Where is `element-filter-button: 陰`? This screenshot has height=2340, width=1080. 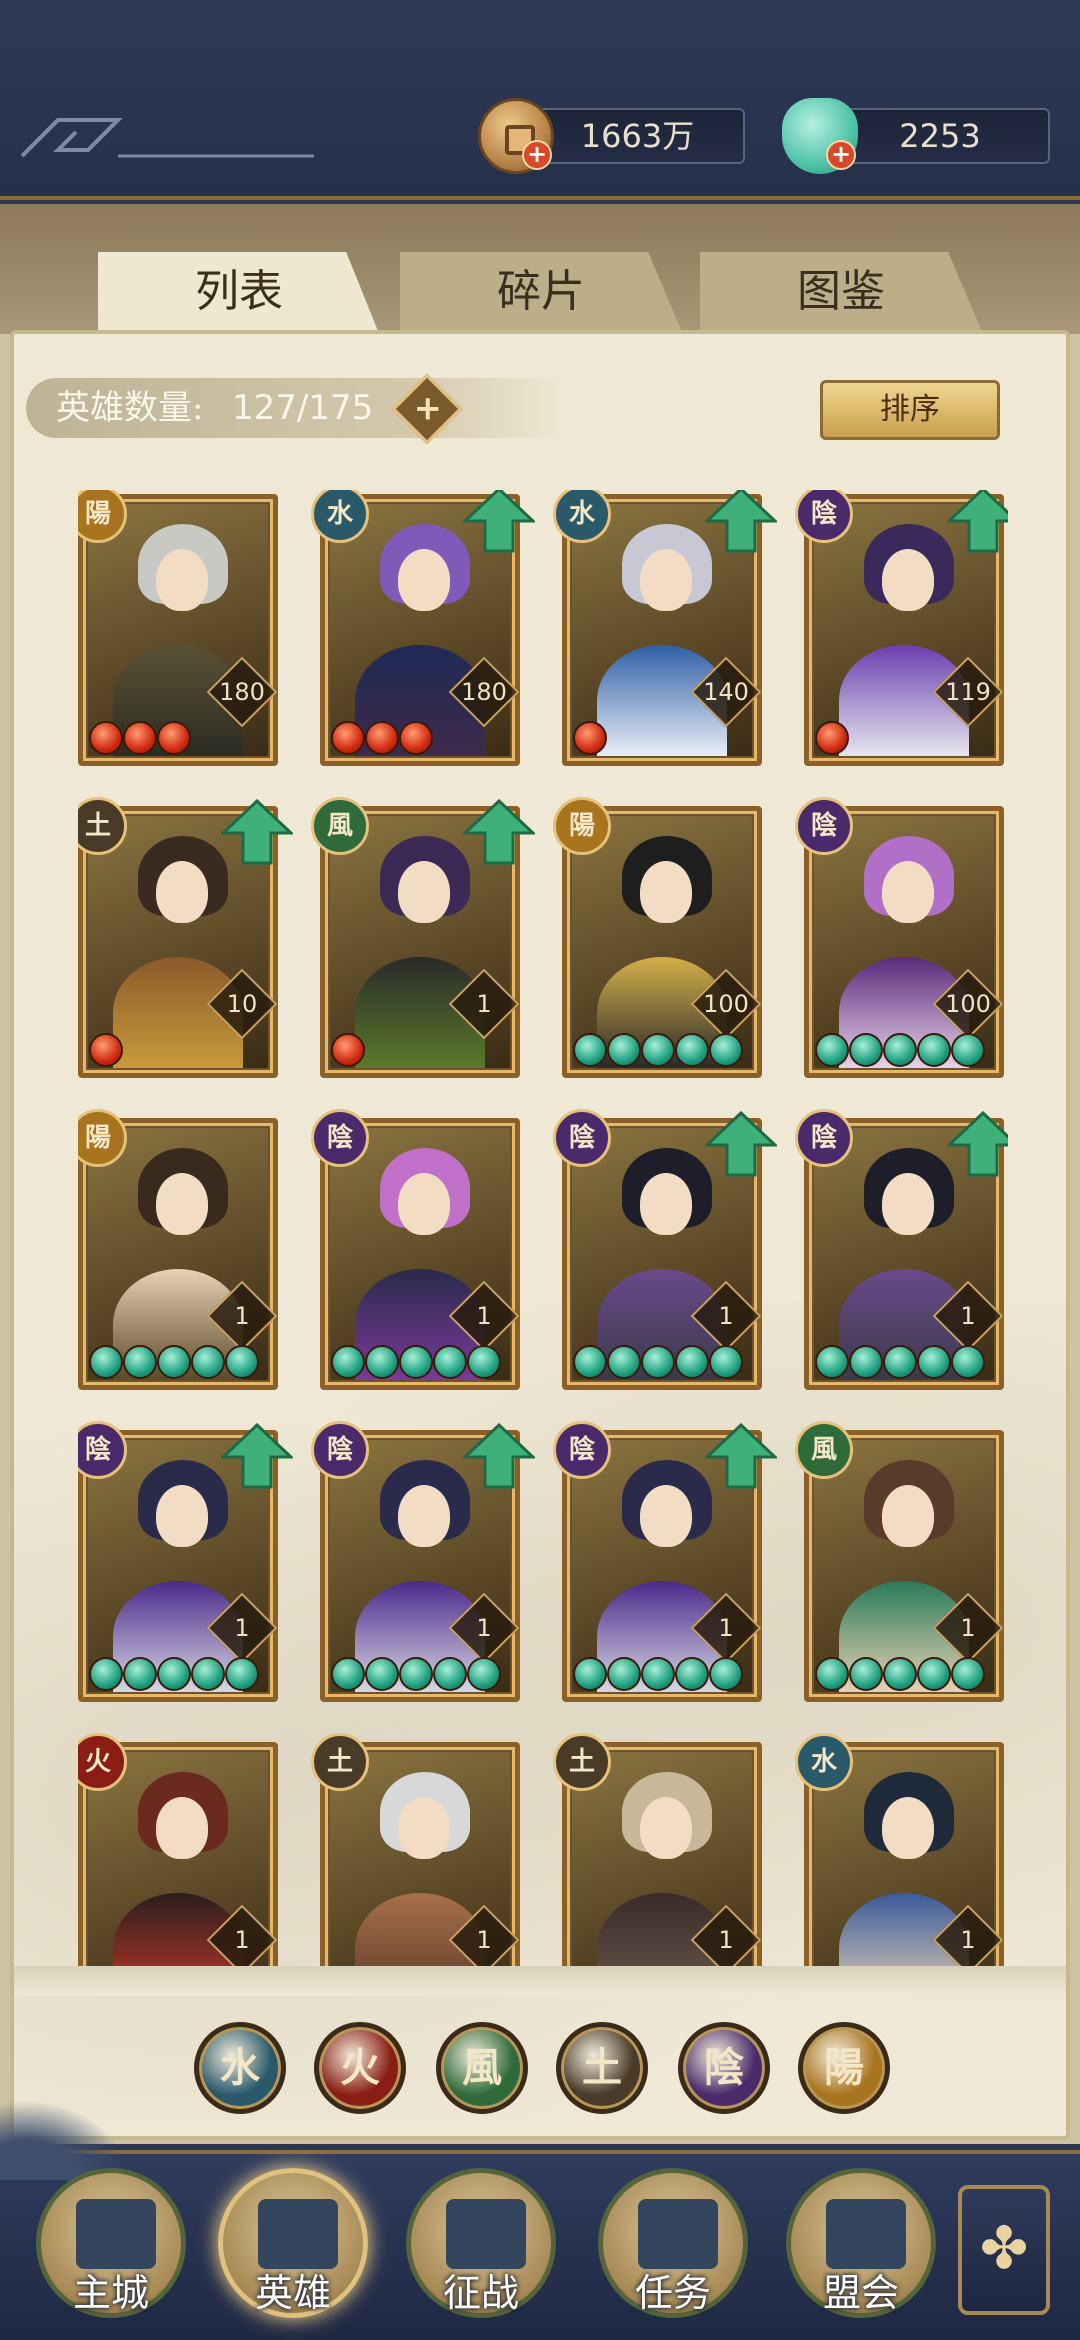 element-filter-button: 陰 is located at coordinates (724, 2068).